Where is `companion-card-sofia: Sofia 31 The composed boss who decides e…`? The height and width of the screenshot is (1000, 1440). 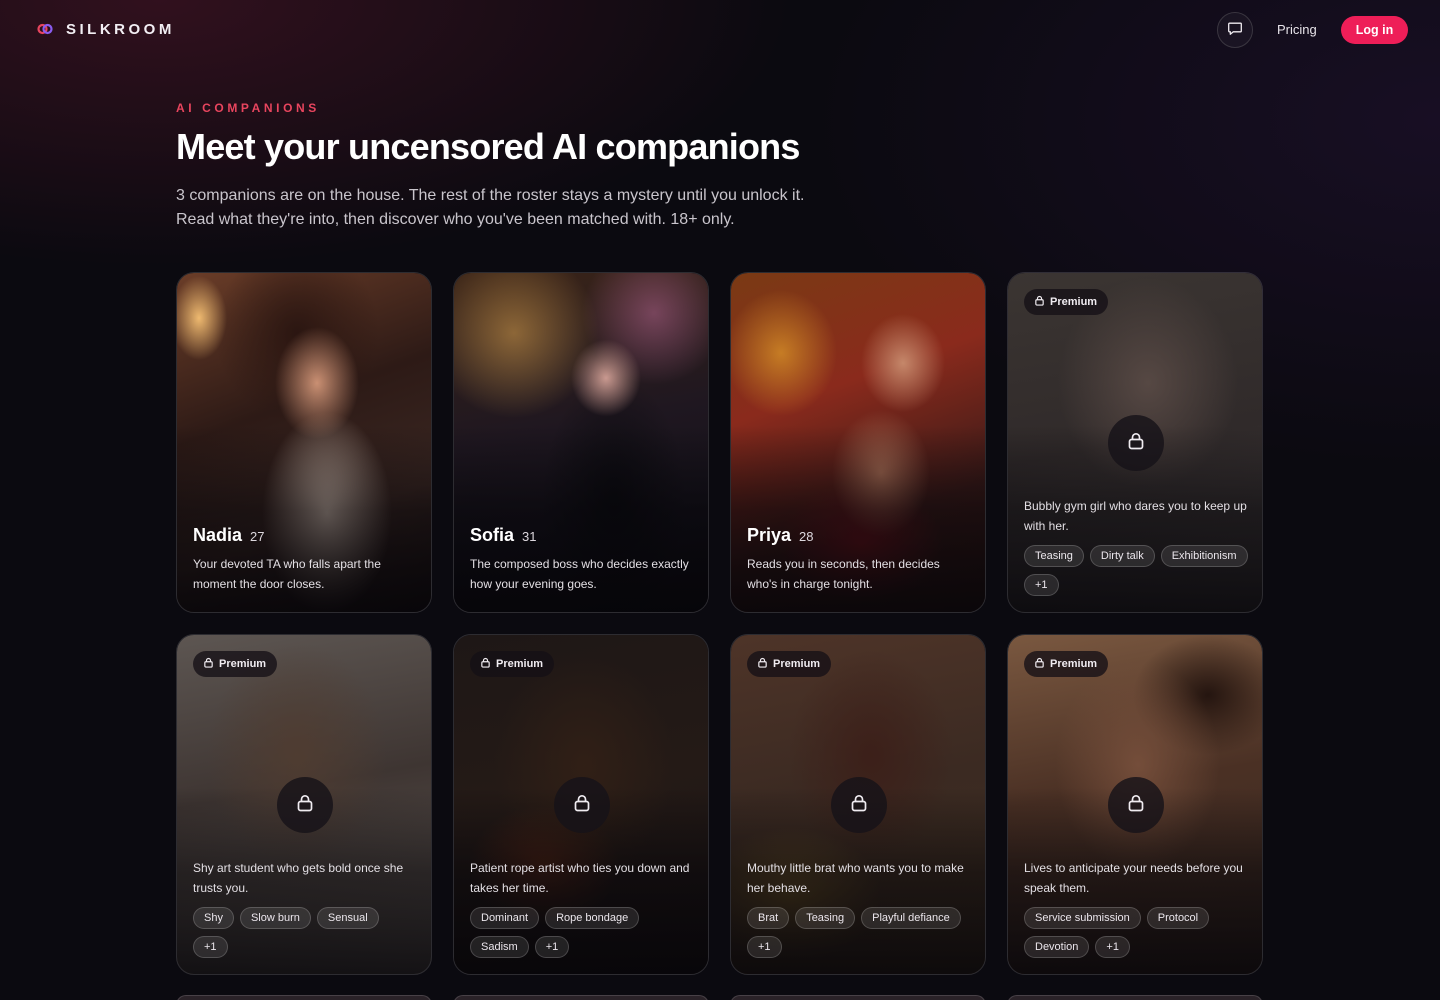
companion-card-sofia: Sofia 31 The composed boss who decides e… is located at coordinates (581, 442).